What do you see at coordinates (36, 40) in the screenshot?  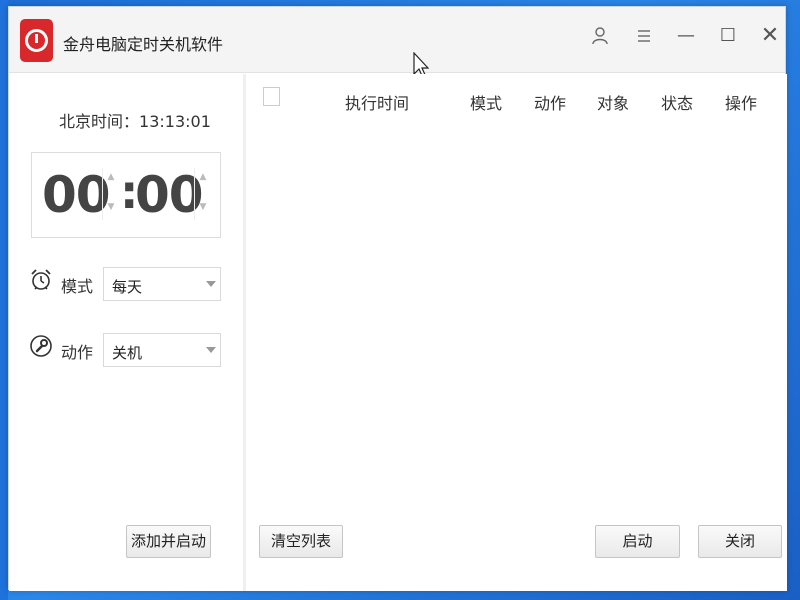 I see `app-logo-icon` at bounding box center [36, 40].